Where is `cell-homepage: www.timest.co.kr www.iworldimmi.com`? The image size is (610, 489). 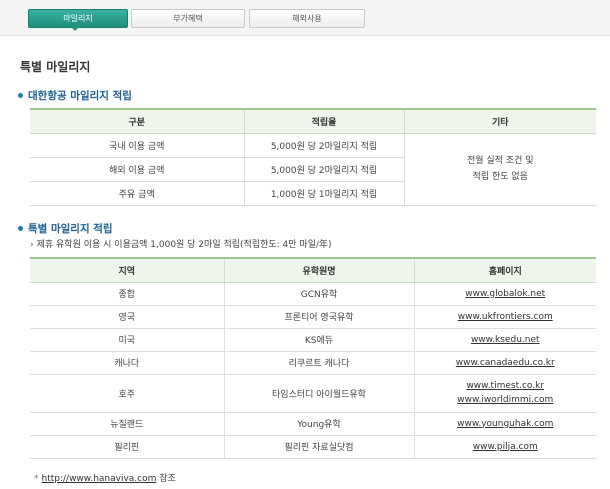 cell-homepage: www.timest.co.kr www.iworldimmi.com is located at coordinates (505, 393).